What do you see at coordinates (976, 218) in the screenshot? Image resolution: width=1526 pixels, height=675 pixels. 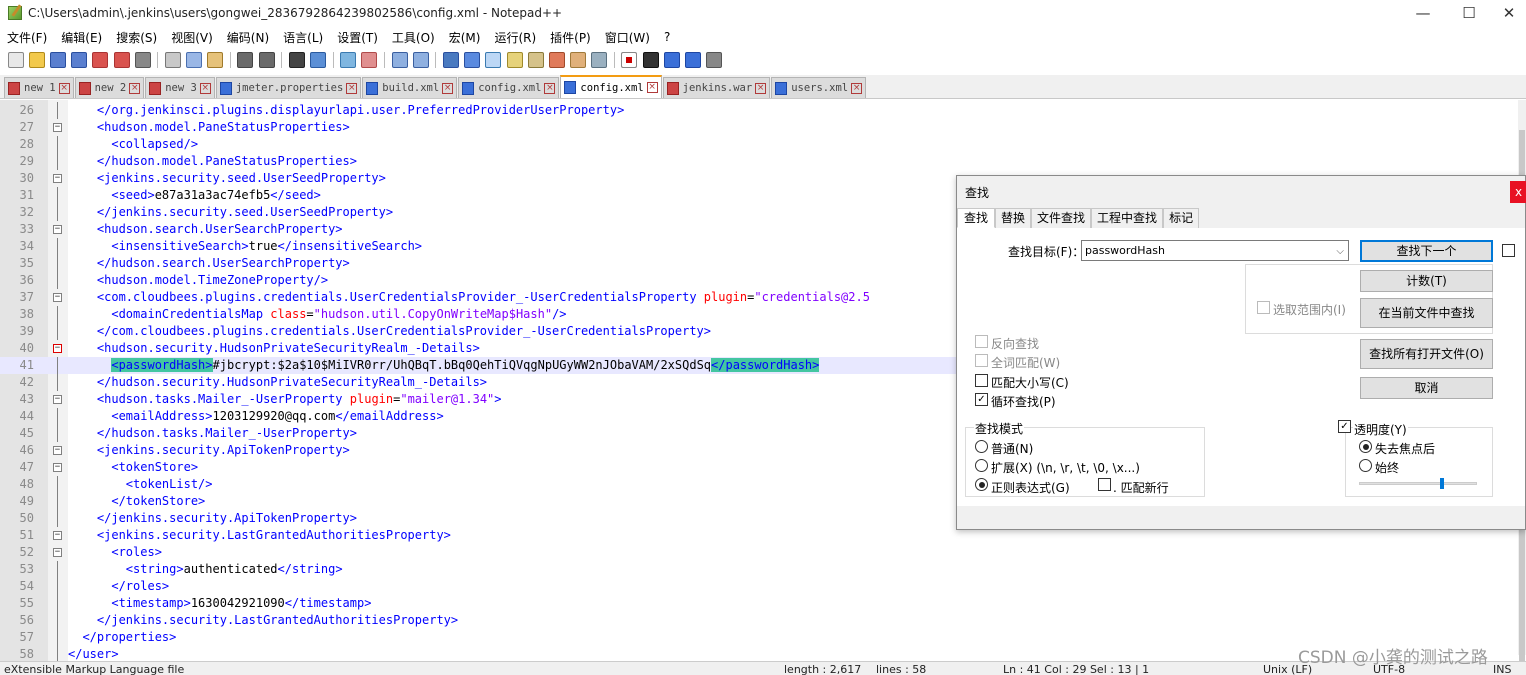 I see `dialog-tab: 查找` at bounding box center [976, 218].